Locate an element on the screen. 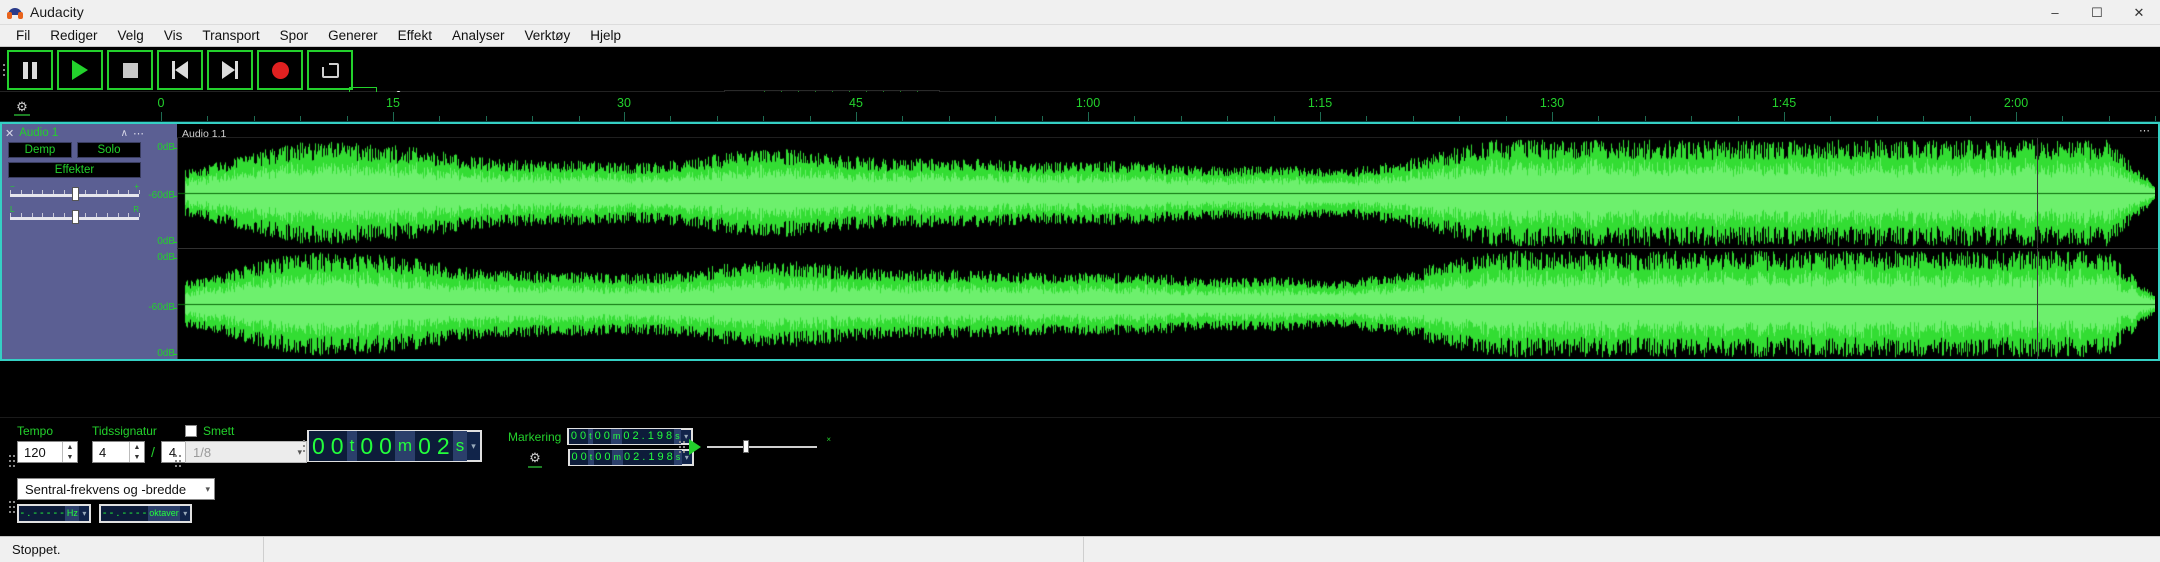 Image resolution: width=2160 pixels, height=562 pixels. track-name-label: Audio 1 is located at coordinates (69, 133).